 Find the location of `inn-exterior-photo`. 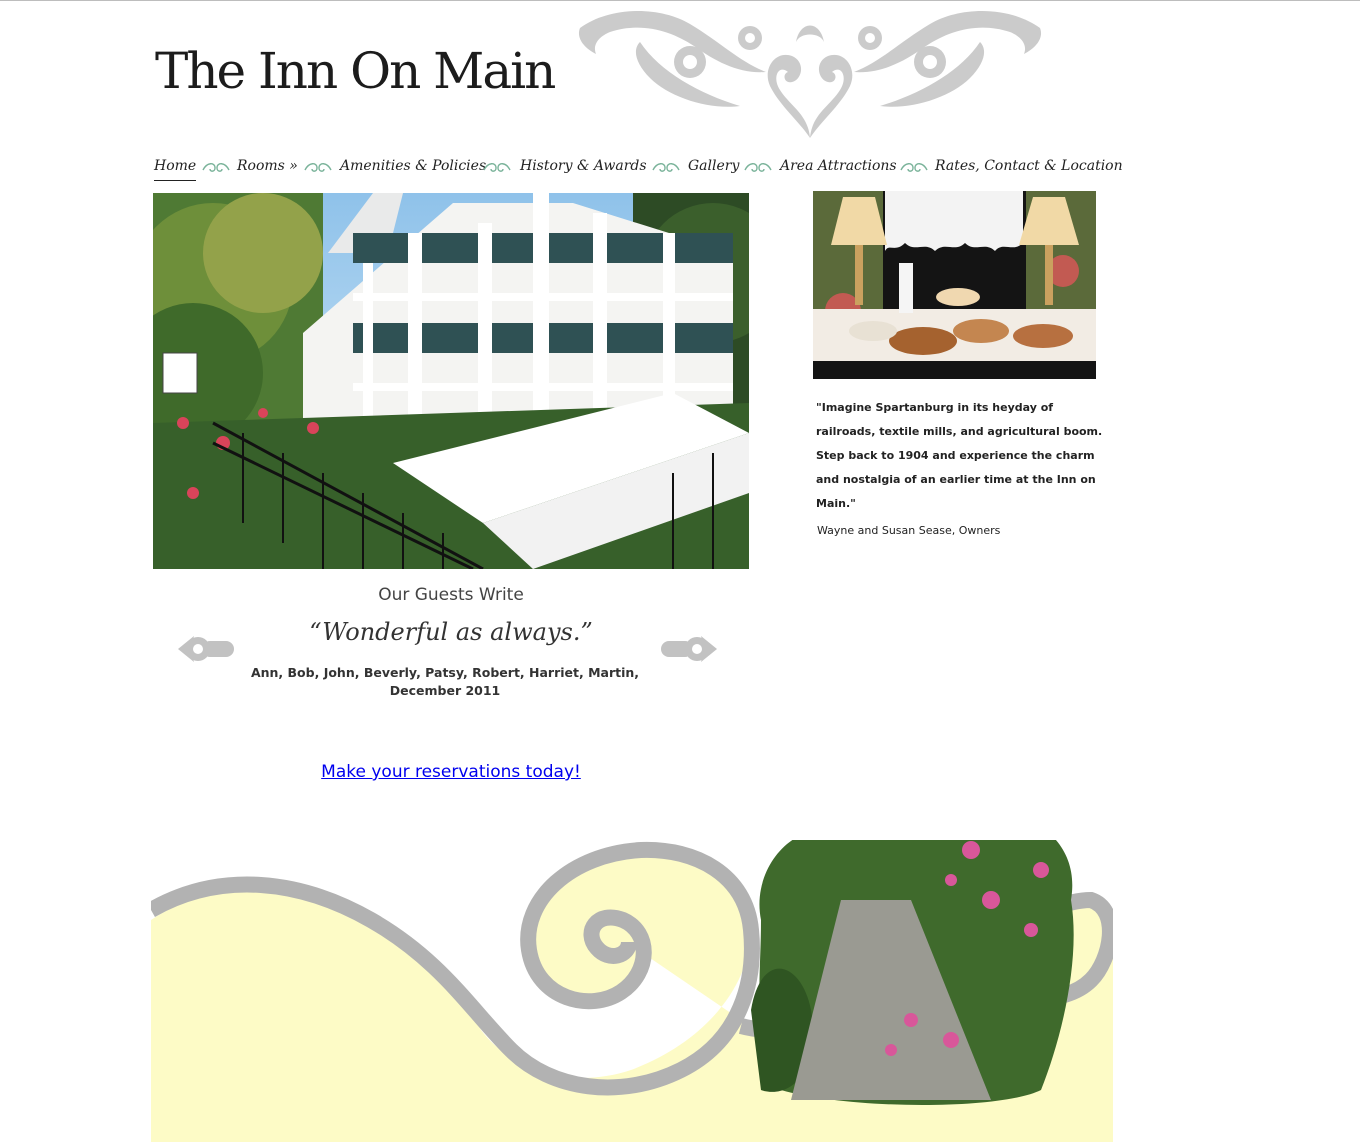

inn-exterior-photo is located at coordinates (451, 381).